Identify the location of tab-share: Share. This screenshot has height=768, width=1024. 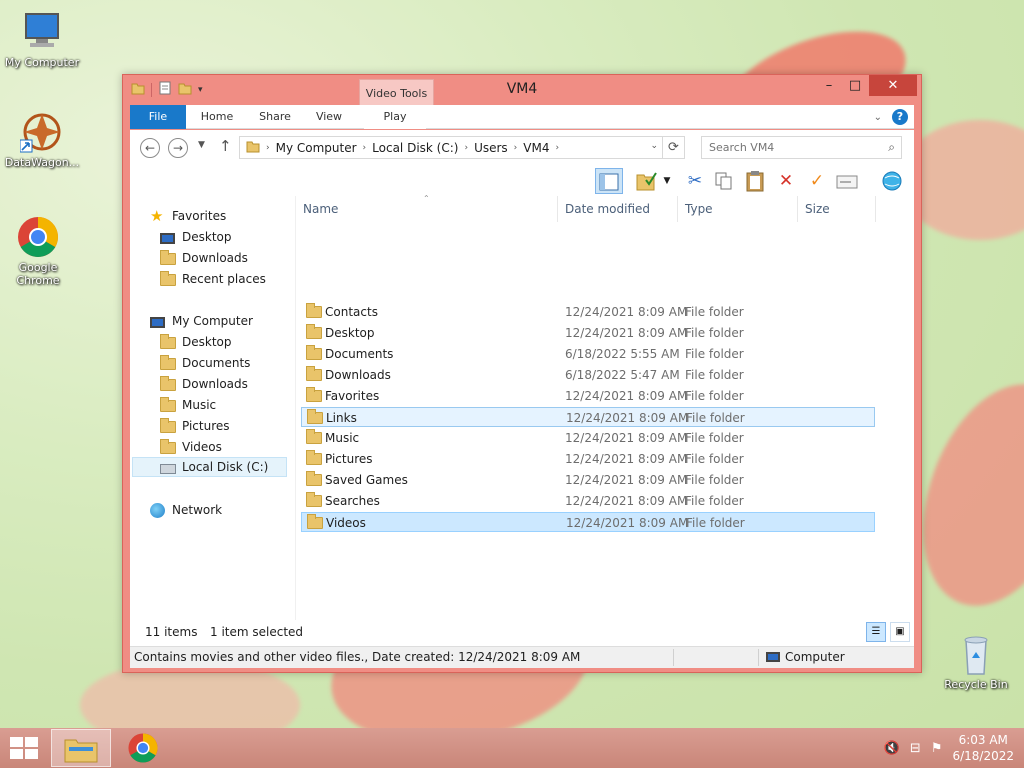
(275, 117).